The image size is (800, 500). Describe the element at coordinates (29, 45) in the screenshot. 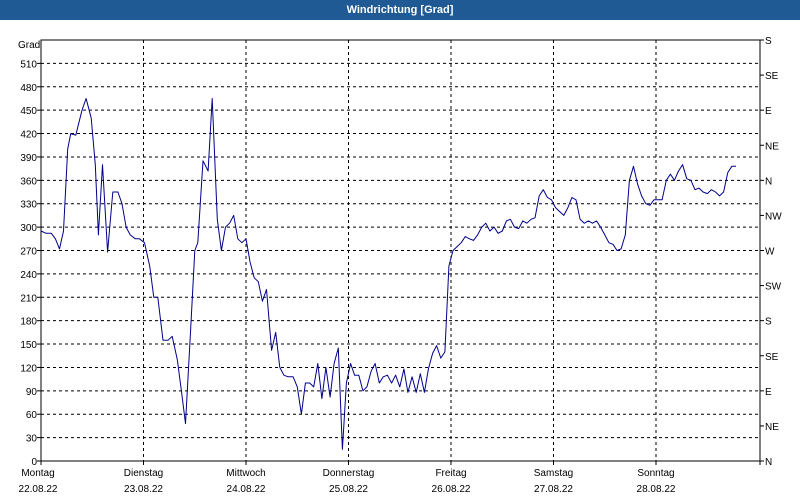

I see `y-axis-label: Grad` at that location.